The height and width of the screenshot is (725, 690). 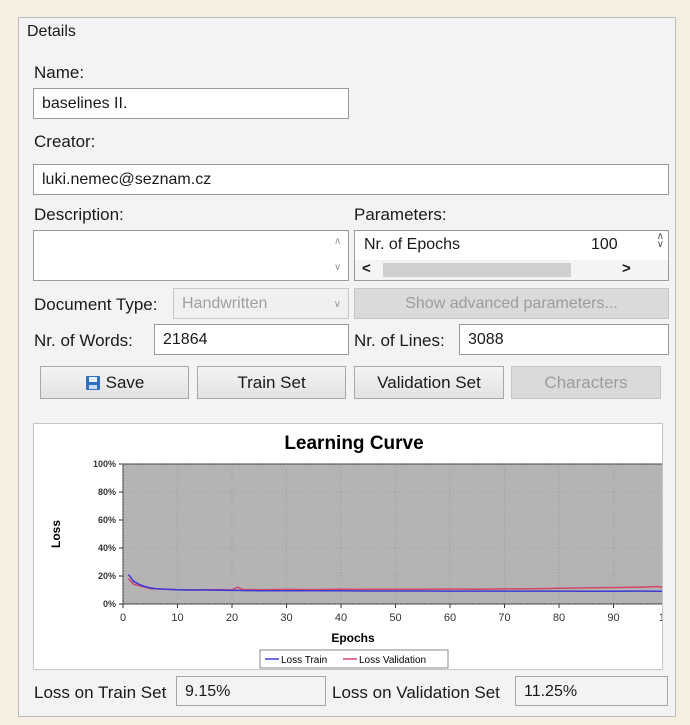 I want to click on legend: Loss Train Loss Validation, so click(x=354, y=659).